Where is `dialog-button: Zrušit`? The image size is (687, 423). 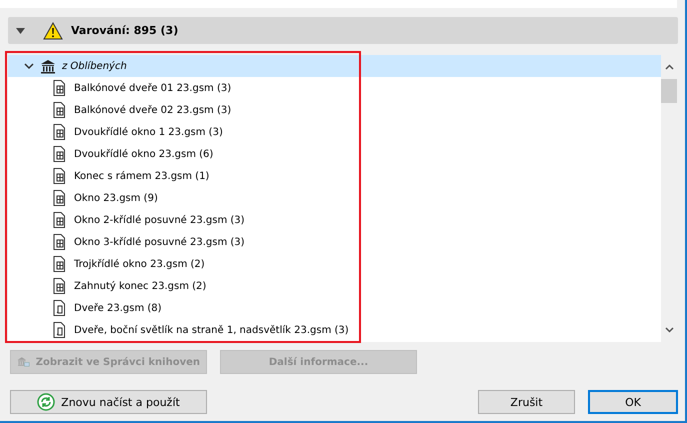 dialog-button: Zrušit is located at coordinates (526, 402).